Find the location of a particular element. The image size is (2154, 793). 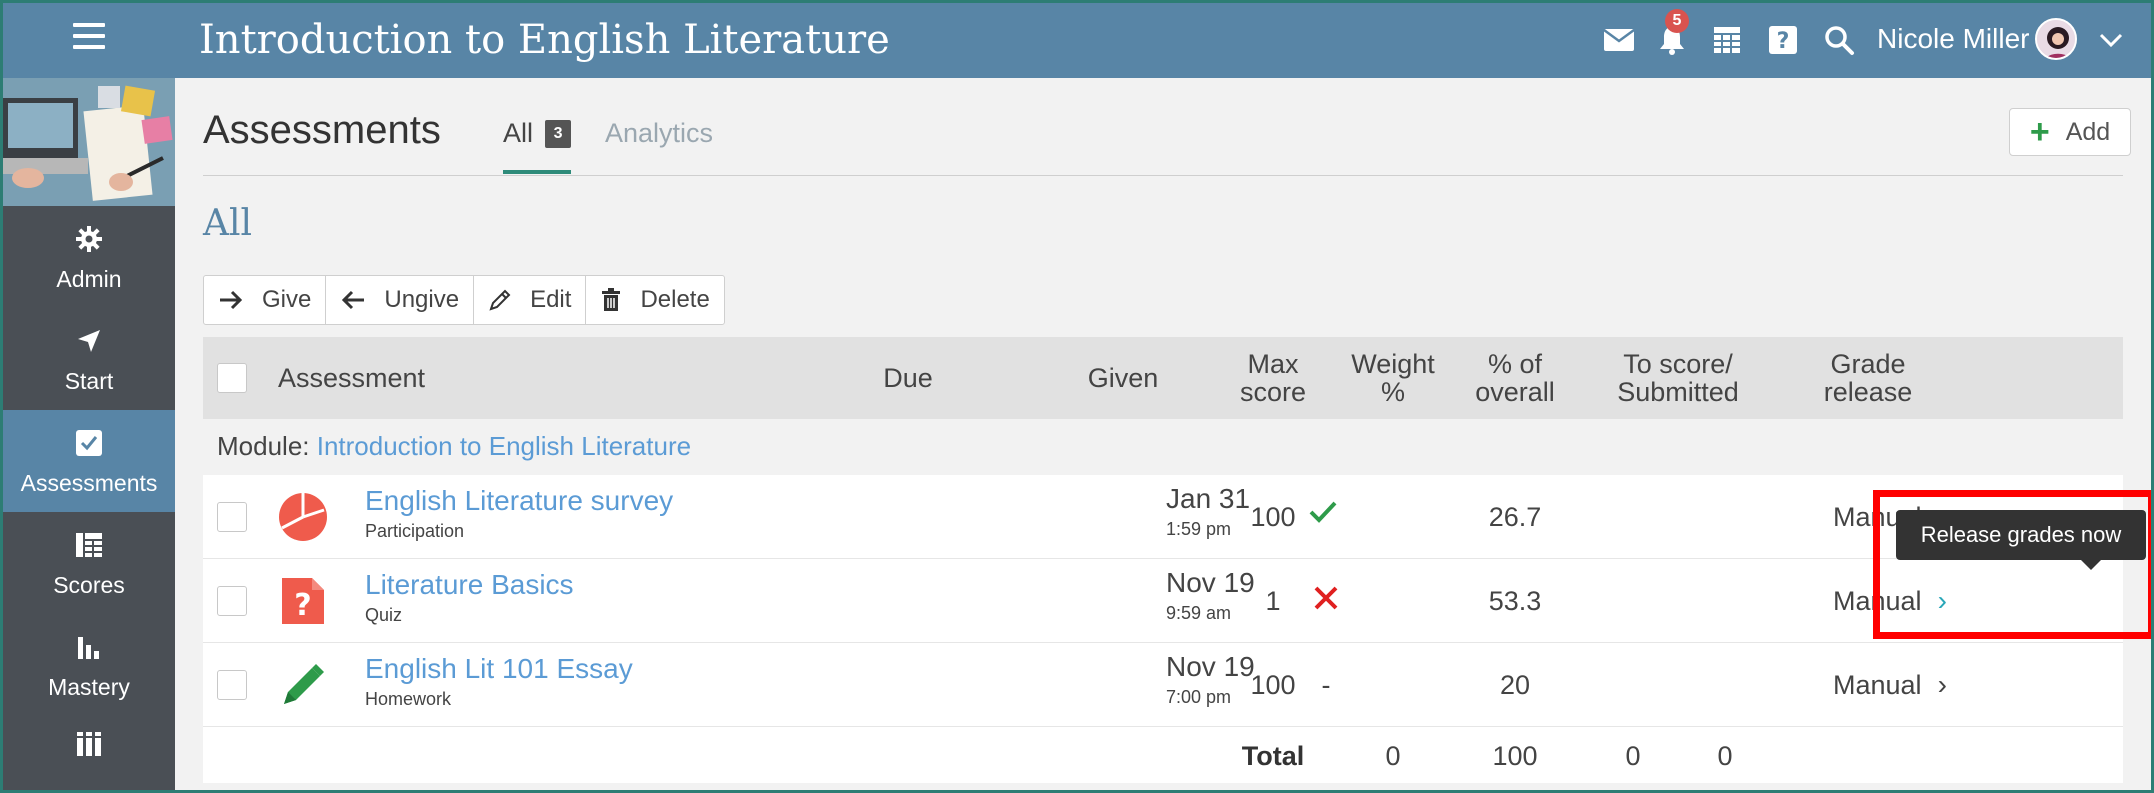

module-link: Introduction to English Literature is located at coordinates (504, 446).